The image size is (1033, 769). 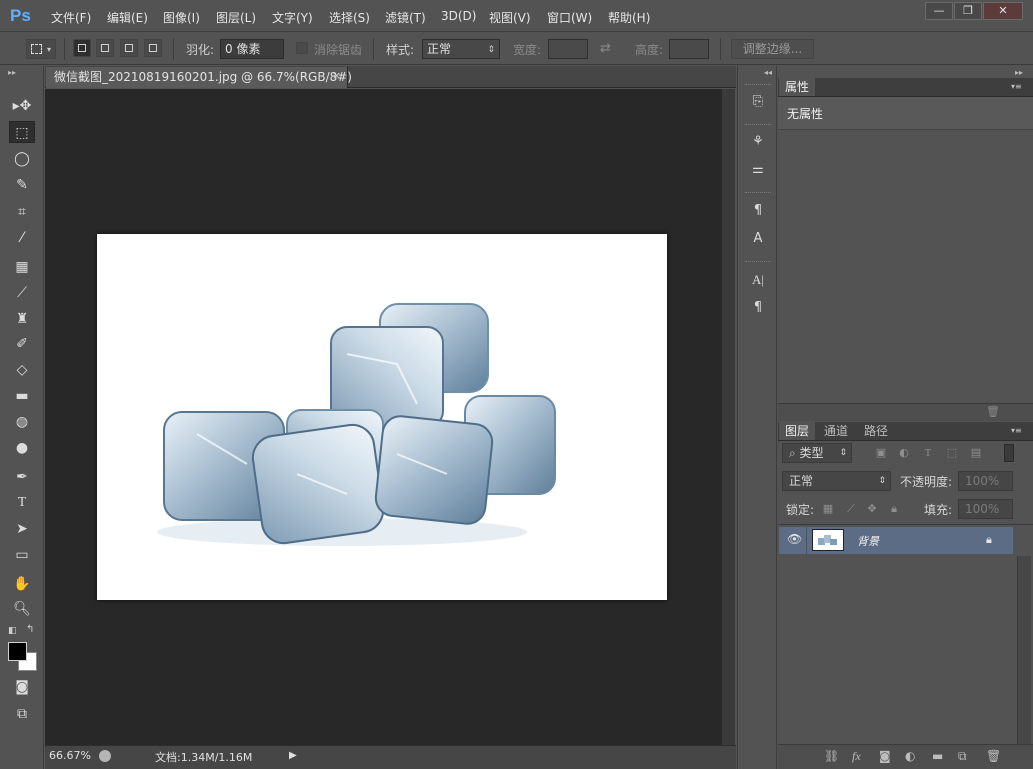 What do you see at coordinates (937, 756) in the screenshot?
I see `new-group-icon: ▬` at bounding box center [937, 756].